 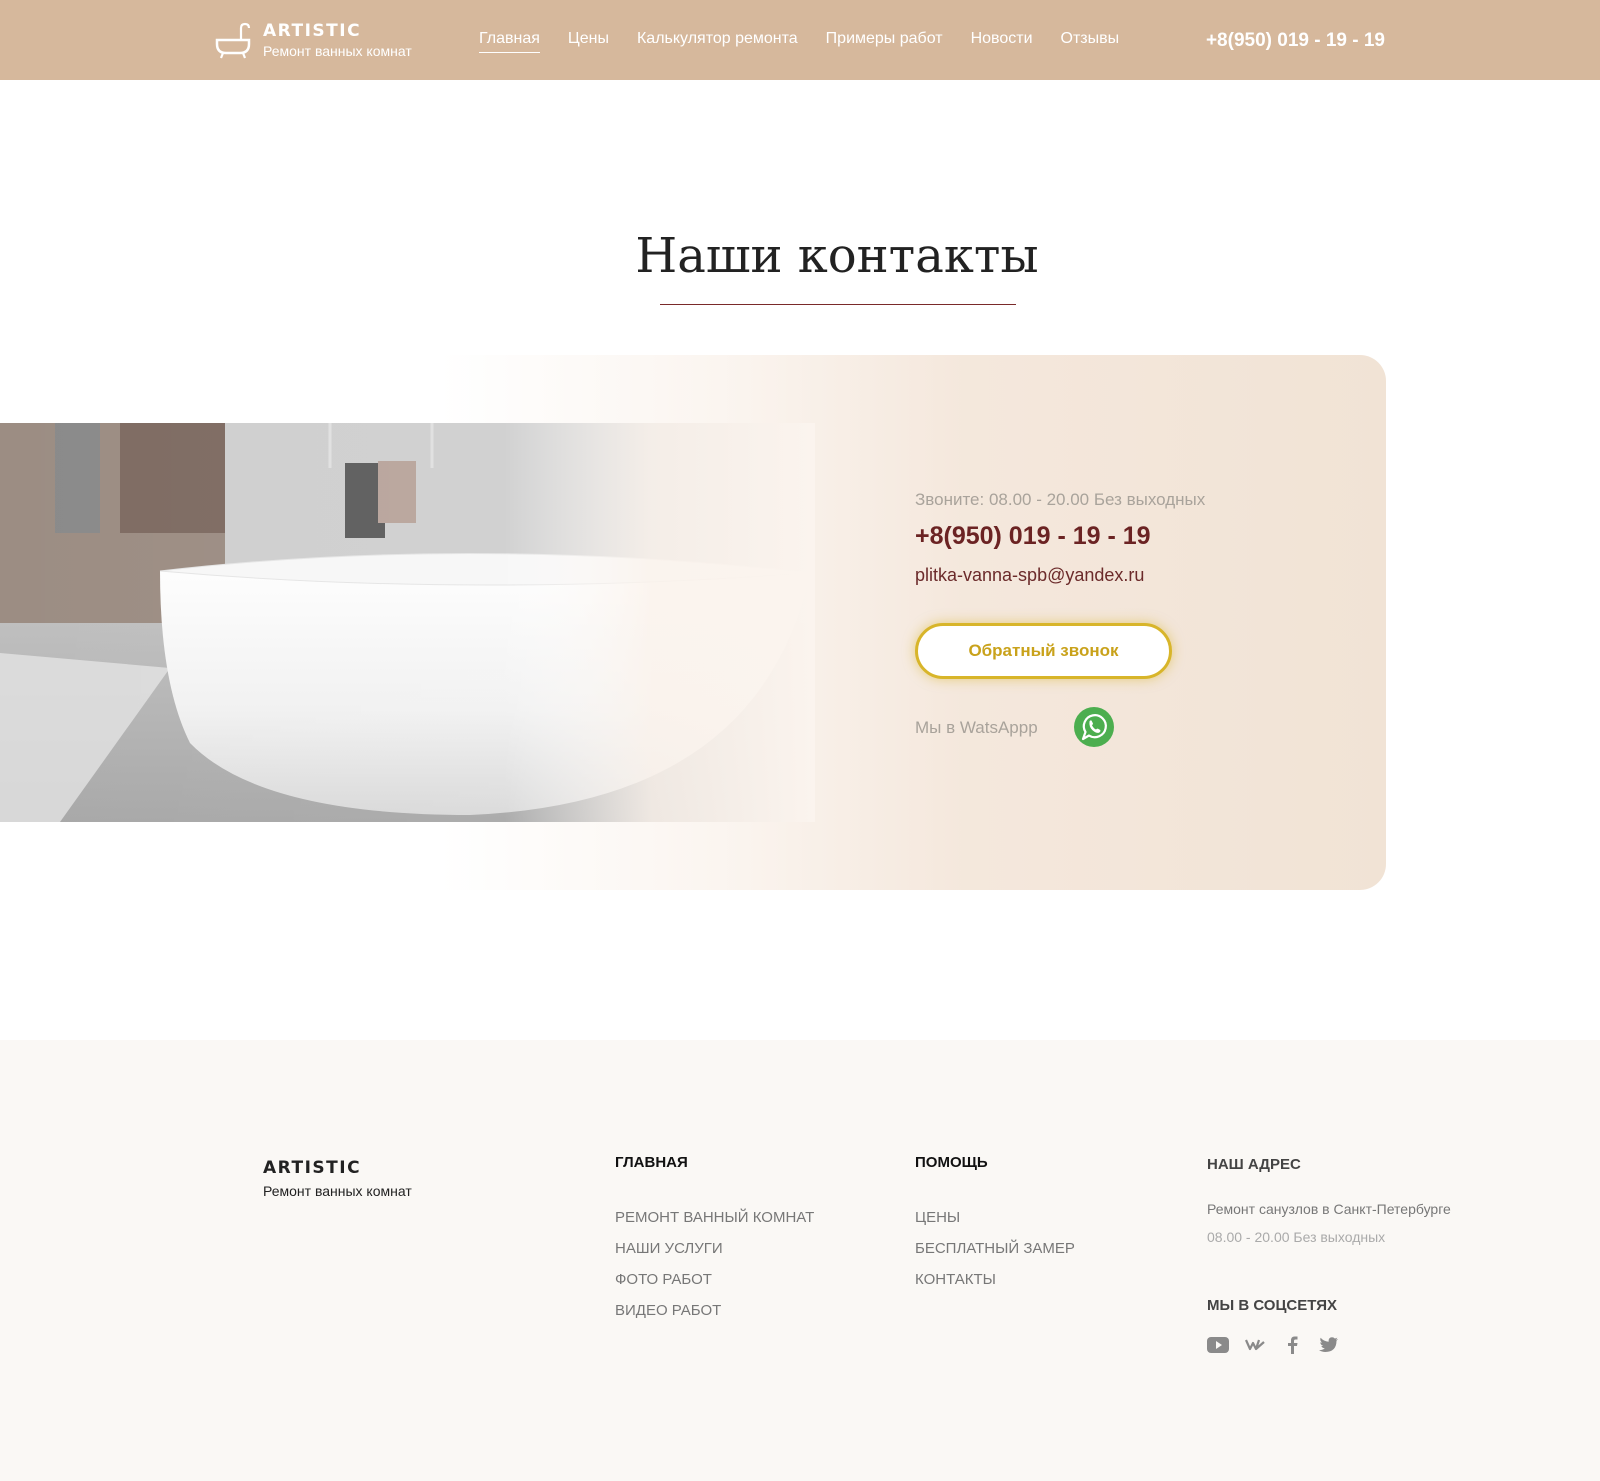 What do you see at coordinates (1094, 727) in the screenshot?
I see `whatsapp-icon` at bounding box center [1094, 727].